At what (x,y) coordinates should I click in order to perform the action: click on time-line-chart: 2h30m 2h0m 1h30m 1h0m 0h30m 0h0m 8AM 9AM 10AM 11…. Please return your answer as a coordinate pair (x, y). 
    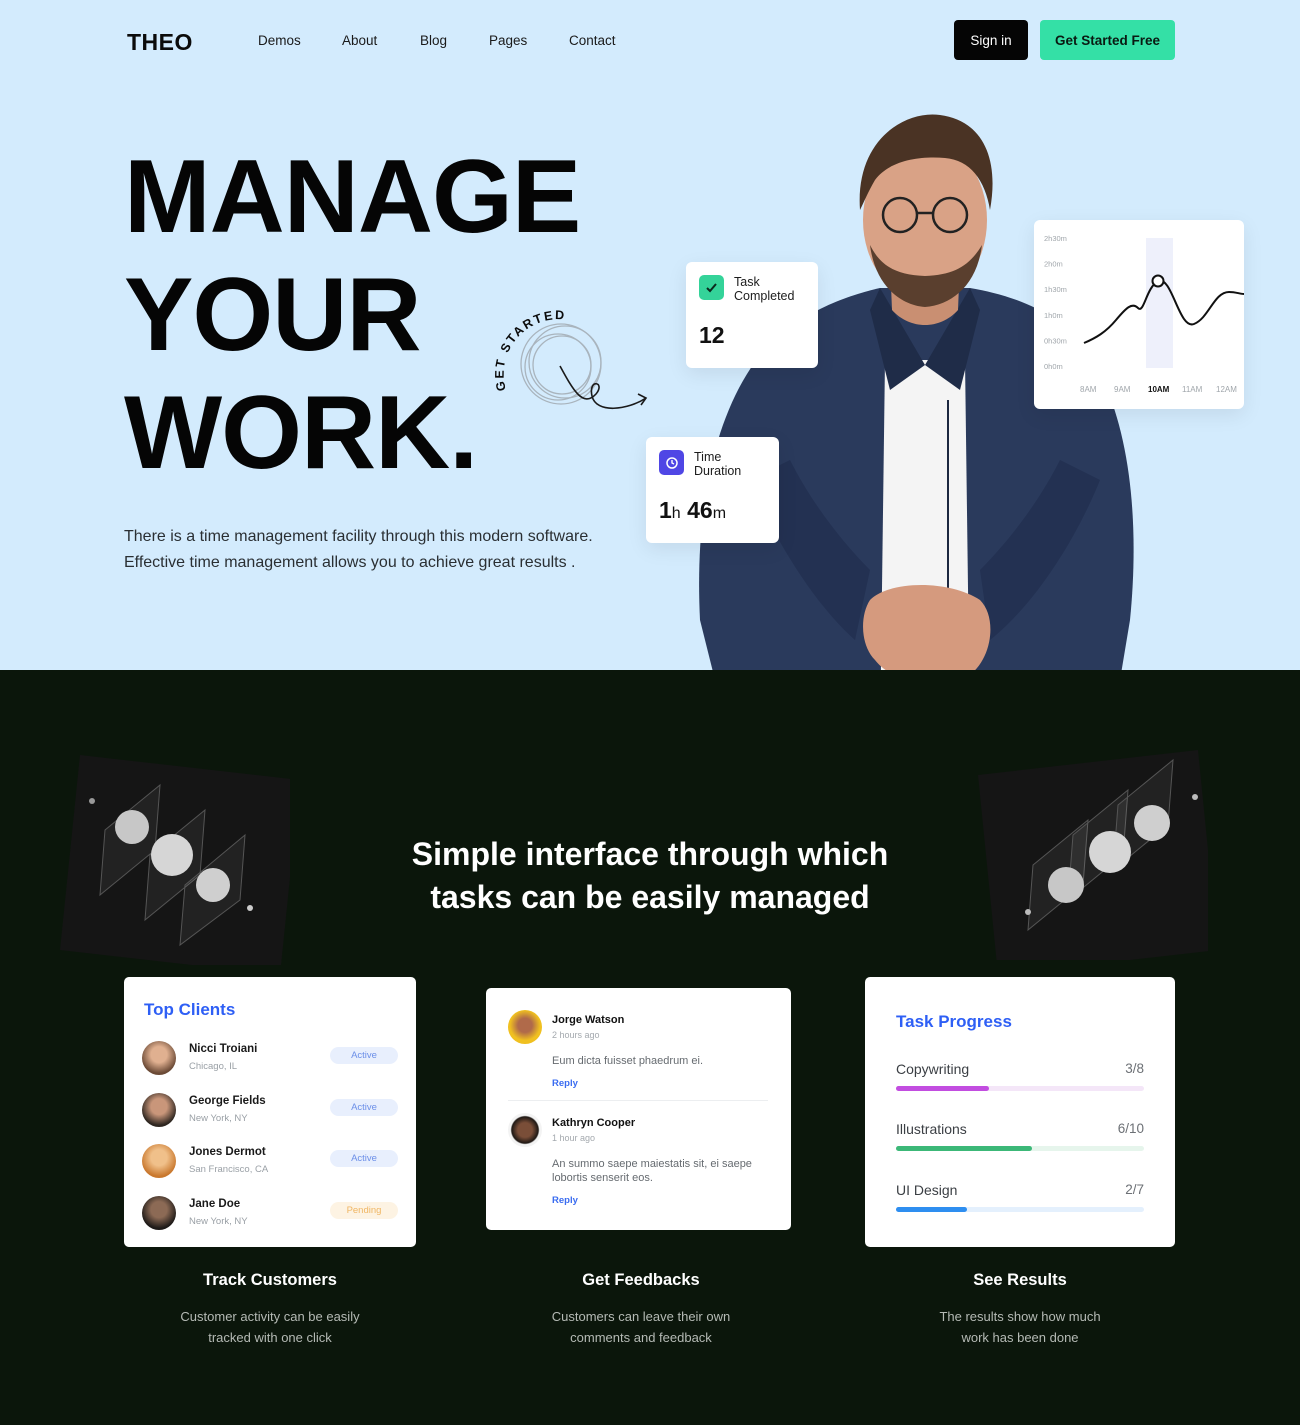
    Looking at the image, I should click on (1144, 314).